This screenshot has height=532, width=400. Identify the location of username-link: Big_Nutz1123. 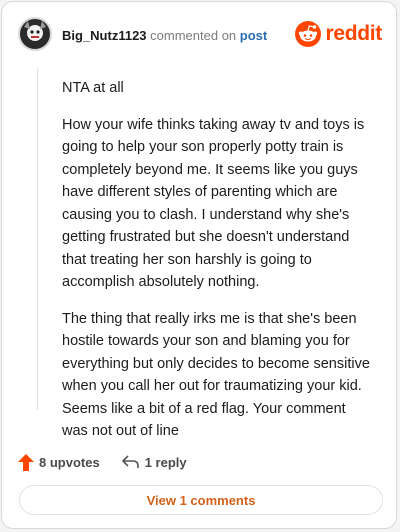
(104, 35).